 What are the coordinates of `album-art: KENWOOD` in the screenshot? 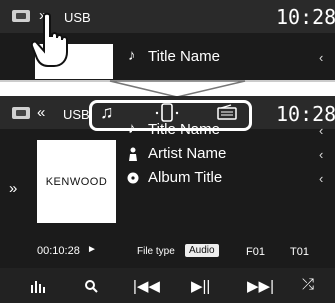 It's located at (76, 181).